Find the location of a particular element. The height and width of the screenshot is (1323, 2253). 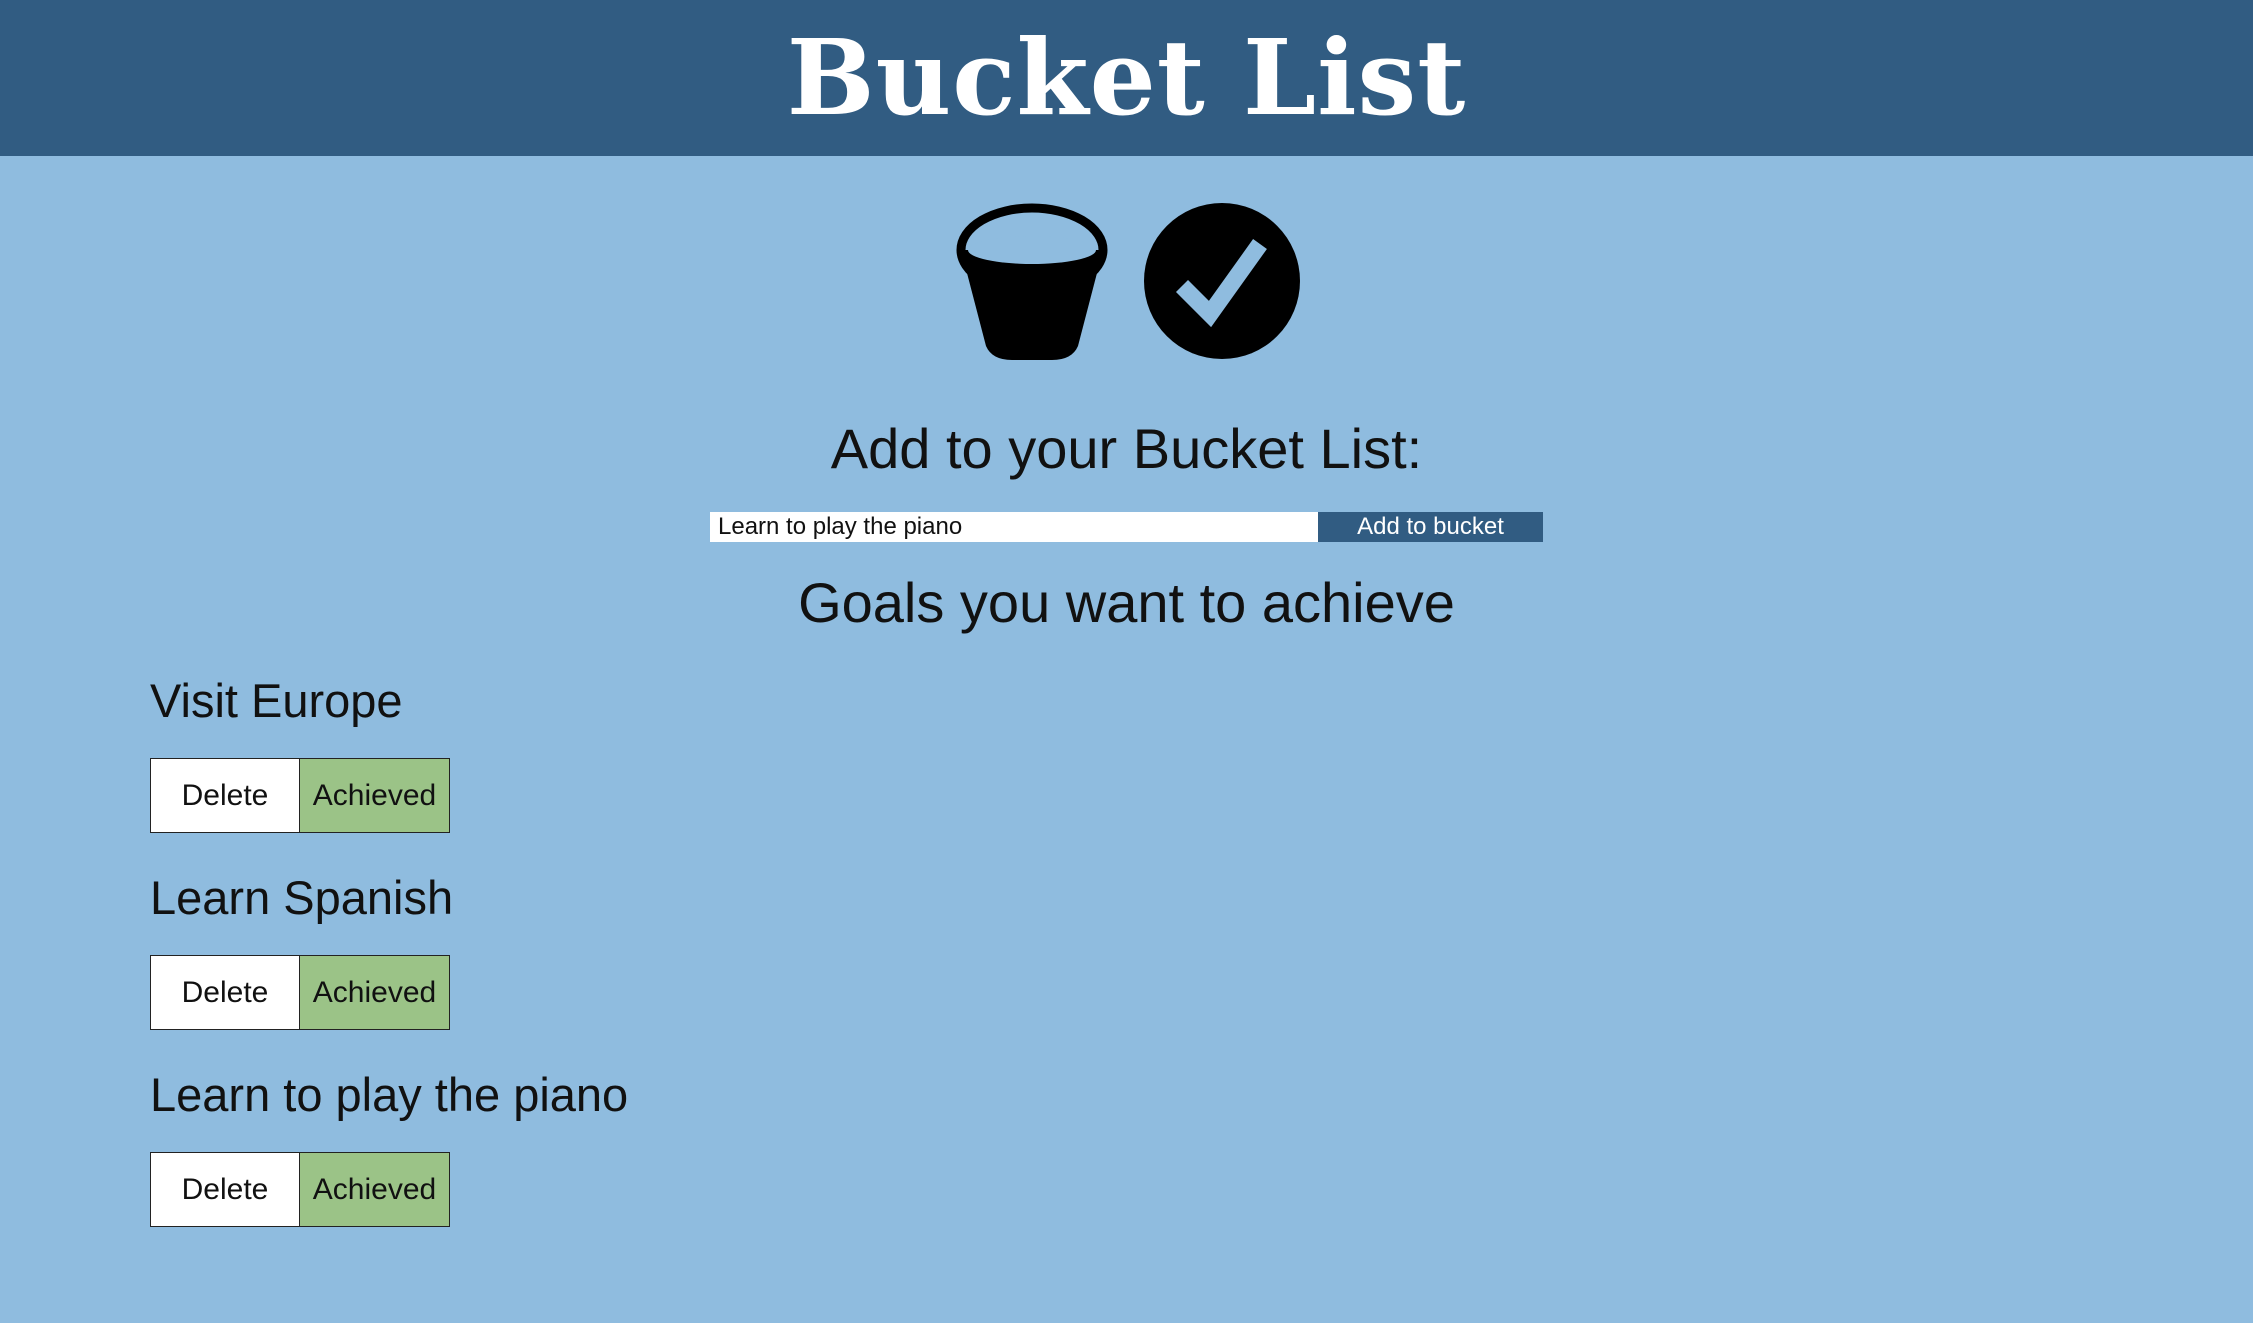

page-header: Bucket List is located at coordinates (1126, 78).